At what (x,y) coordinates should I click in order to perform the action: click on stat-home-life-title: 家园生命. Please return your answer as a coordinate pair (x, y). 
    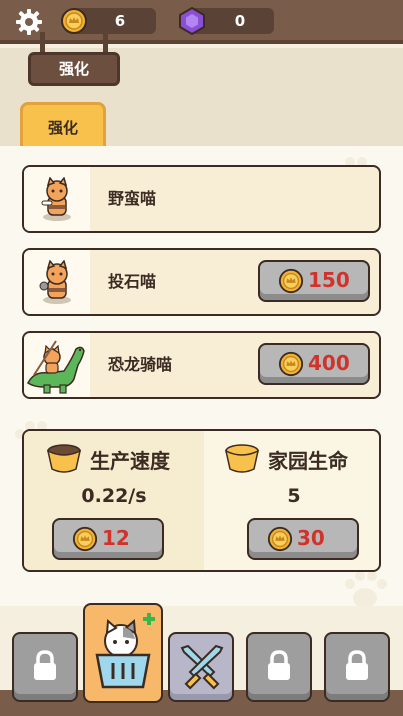
    Looking at the image, I should click on (308, 461).